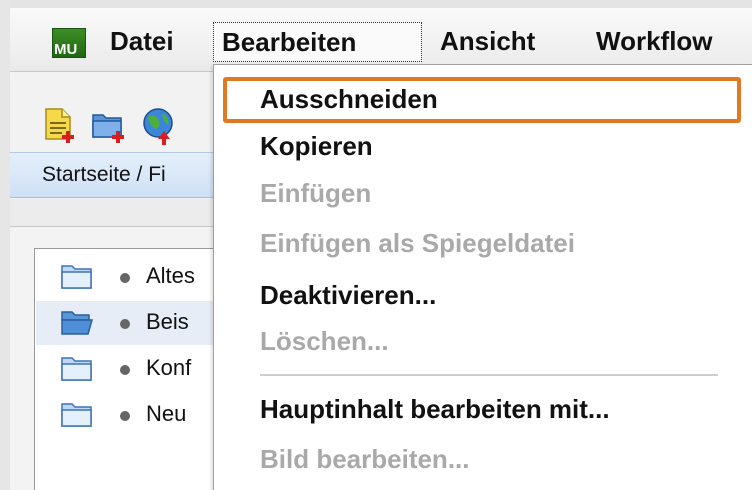 The image size is (752, 490). I want to click on tree-item-label: Beis, so click(167, 321).